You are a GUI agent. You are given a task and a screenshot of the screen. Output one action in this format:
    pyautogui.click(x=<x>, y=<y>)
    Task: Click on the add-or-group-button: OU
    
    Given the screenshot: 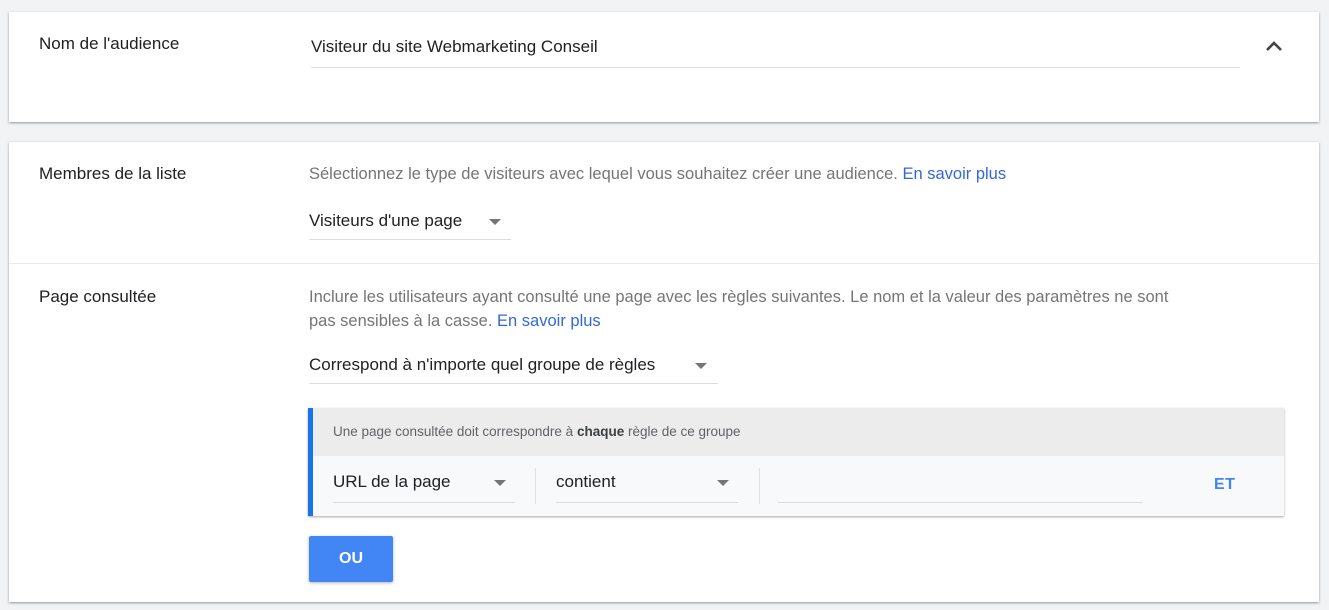 What is the action you would take?
    pyautogui.click(x=351, y=559)
    